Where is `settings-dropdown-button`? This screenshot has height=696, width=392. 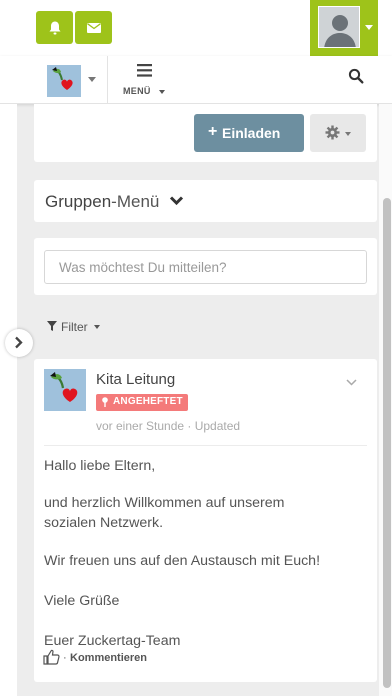
settings-dropdown-button is located at coordinates (338, 133).